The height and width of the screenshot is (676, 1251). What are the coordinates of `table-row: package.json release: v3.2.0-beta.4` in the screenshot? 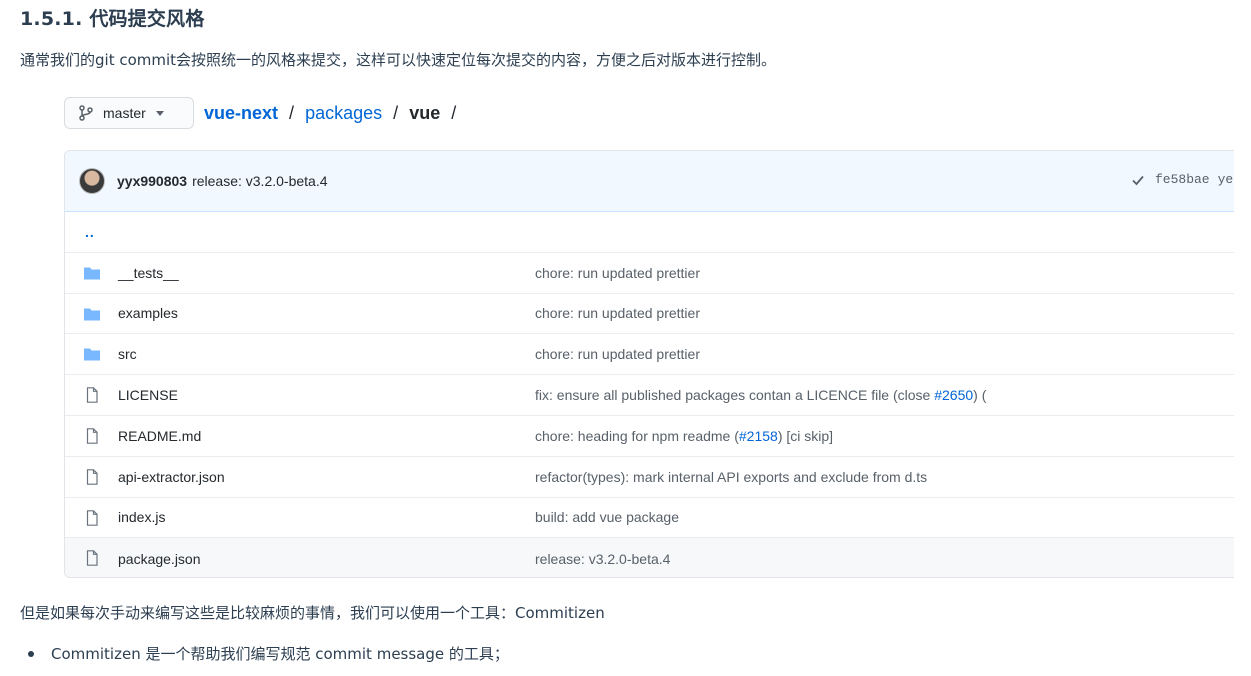 It's located at (649, 557).